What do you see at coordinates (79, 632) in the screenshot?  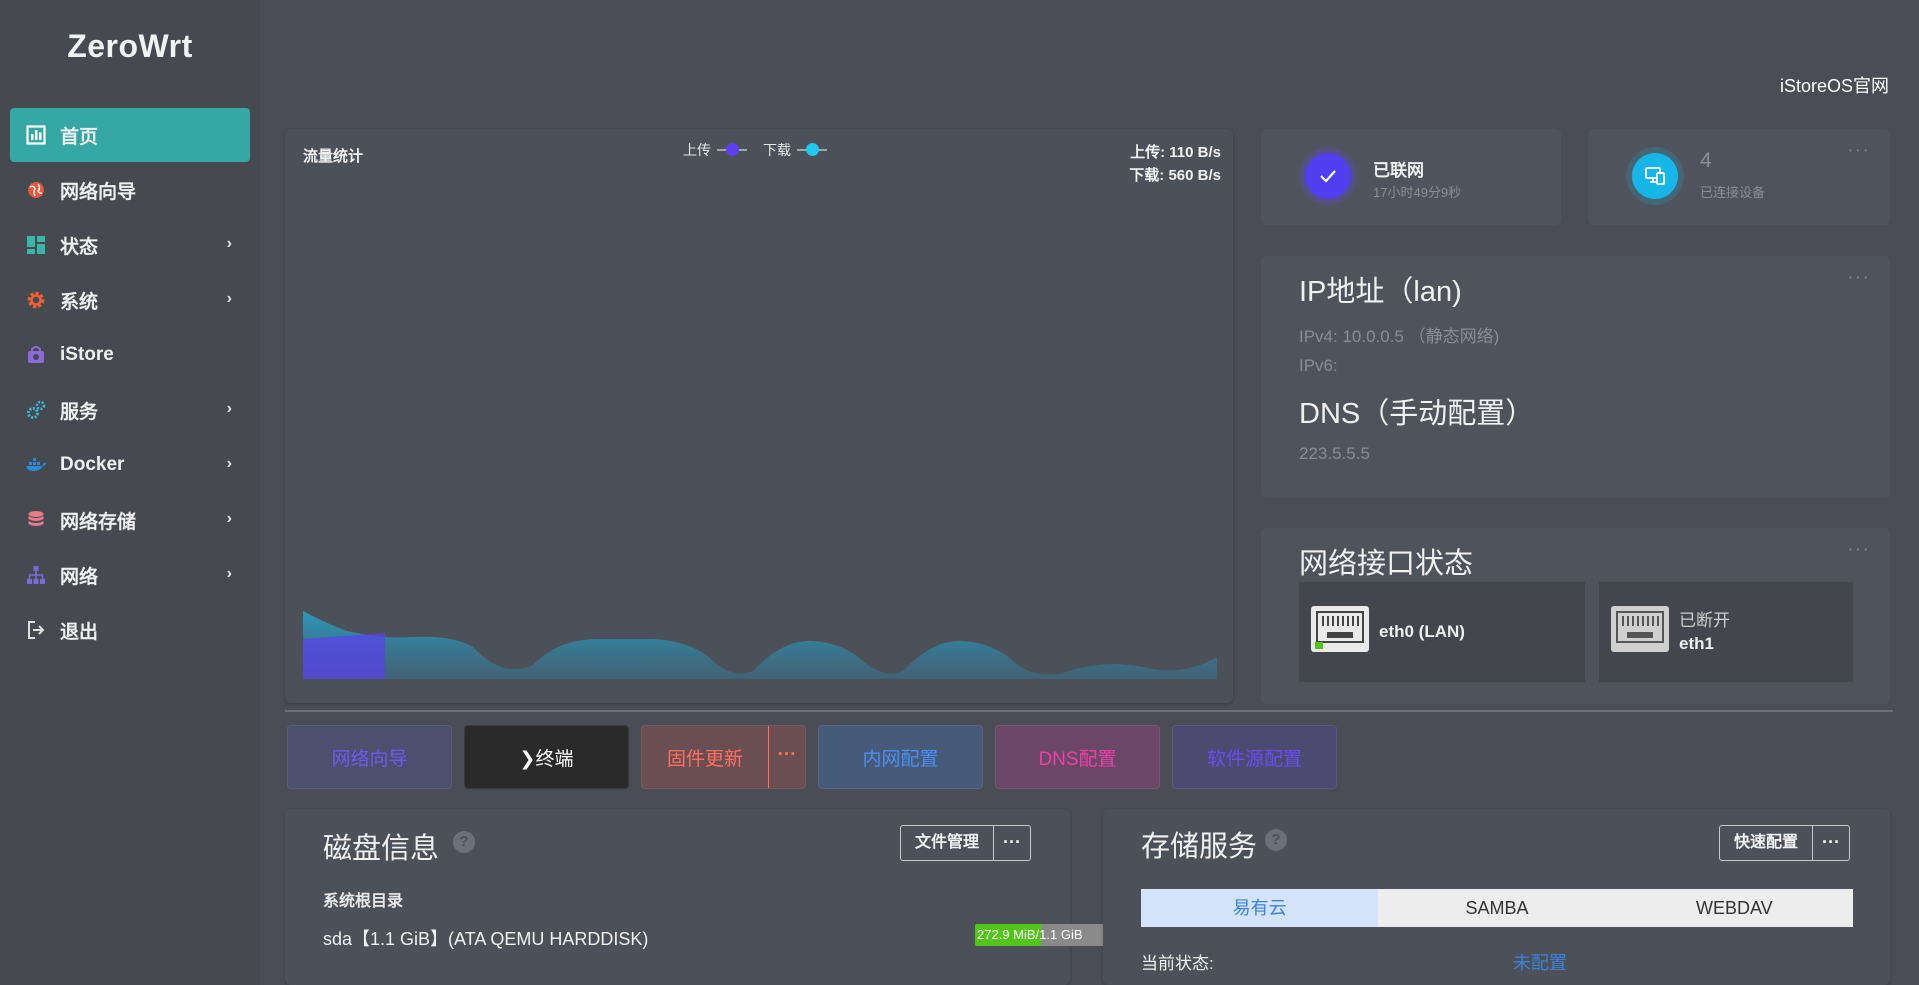 I see `sidebar-item-label: 退出` at bounding box center [79, 632].